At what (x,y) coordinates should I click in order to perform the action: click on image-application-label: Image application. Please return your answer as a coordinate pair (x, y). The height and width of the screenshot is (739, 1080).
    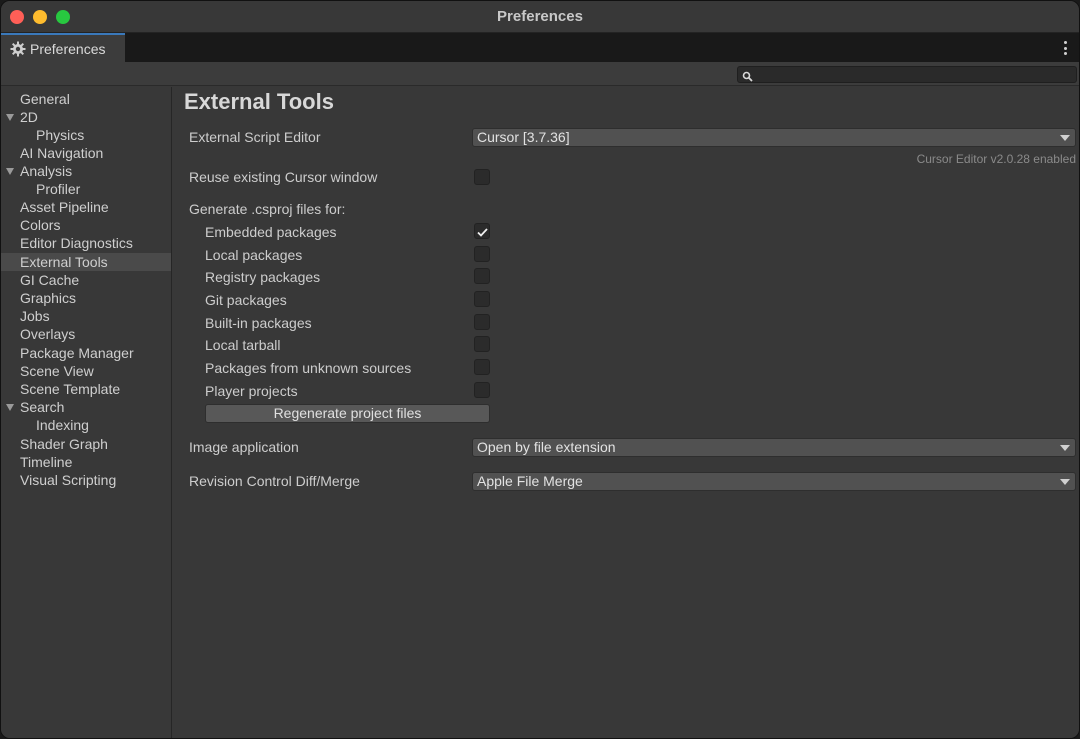
    Looking at the image, I should click on (244, 447).